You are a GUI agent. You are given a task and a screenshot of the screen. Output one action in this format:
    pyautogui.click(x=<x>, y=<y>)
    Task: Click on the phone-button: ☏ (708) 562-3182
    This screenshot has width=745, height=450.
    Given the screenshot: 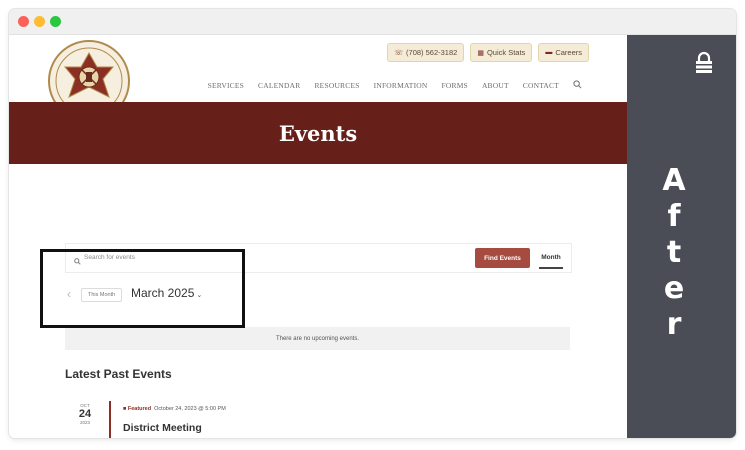 What is the action you would take?
    pyautogui.click(x=426, y=52)
    